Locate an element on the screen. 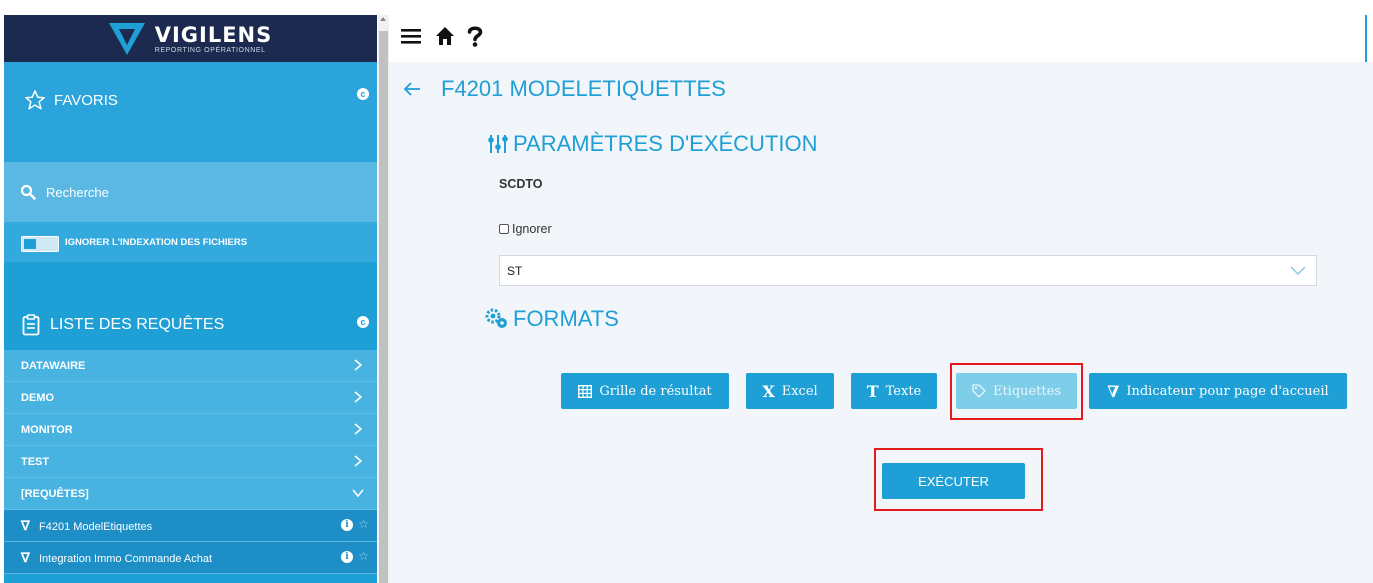 This screenshot has width=1373, height=583. format-excel-button: X Excel is located at coordinates (790, 391).